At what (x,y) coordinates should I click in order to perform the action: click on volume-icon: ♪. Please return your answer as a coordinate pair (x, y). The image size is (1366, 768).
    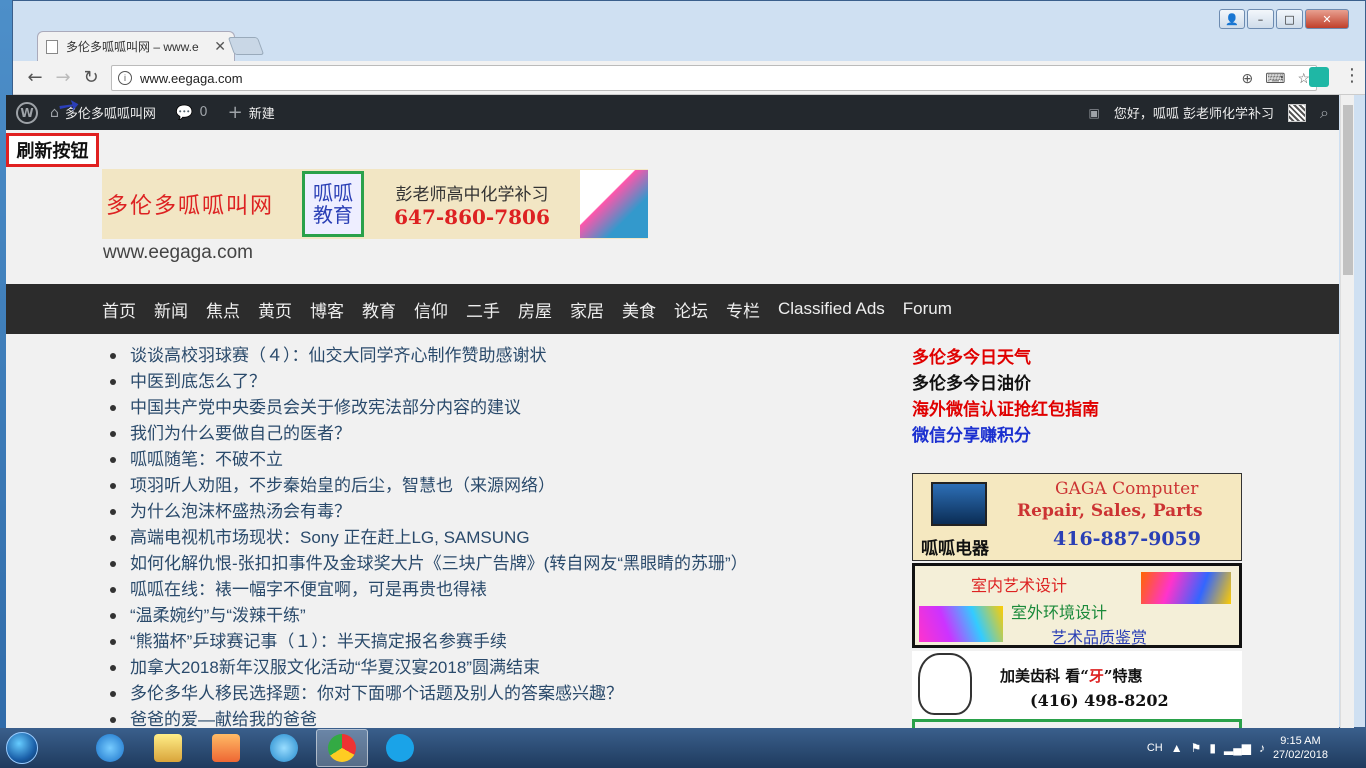
    Looking at the image, I should click on (1262, 748).